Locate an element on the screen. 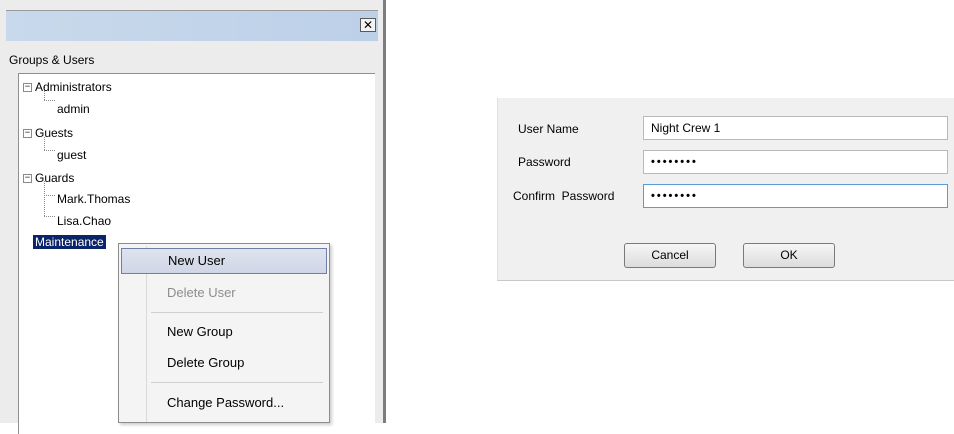  window-titlebar is located at coordinates (192, 26).